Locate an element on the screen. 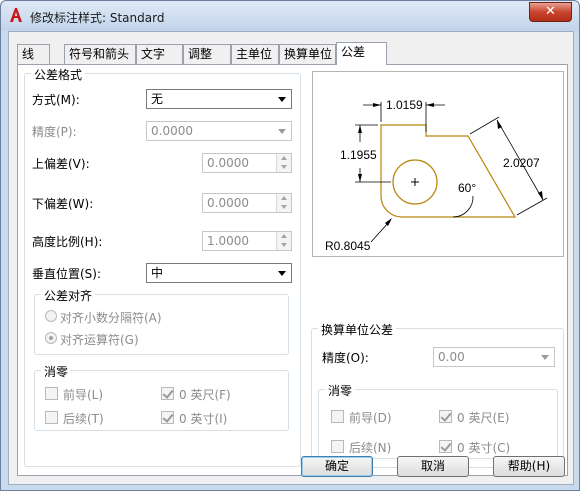 This screenshot has width=580, height=491. tab-lines: 线 is located at coordinates (33, 54).